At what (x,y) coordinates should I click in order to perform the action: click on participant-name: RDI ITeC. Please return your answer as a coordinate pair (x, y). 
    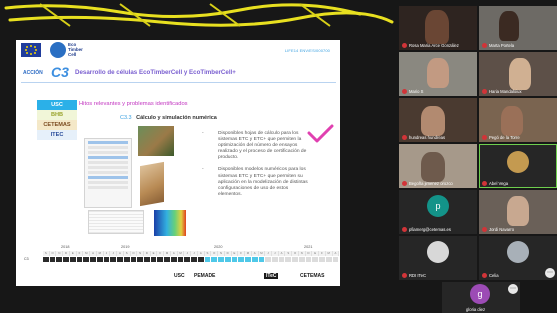
    Looking at the image, I should click on (417, 275).